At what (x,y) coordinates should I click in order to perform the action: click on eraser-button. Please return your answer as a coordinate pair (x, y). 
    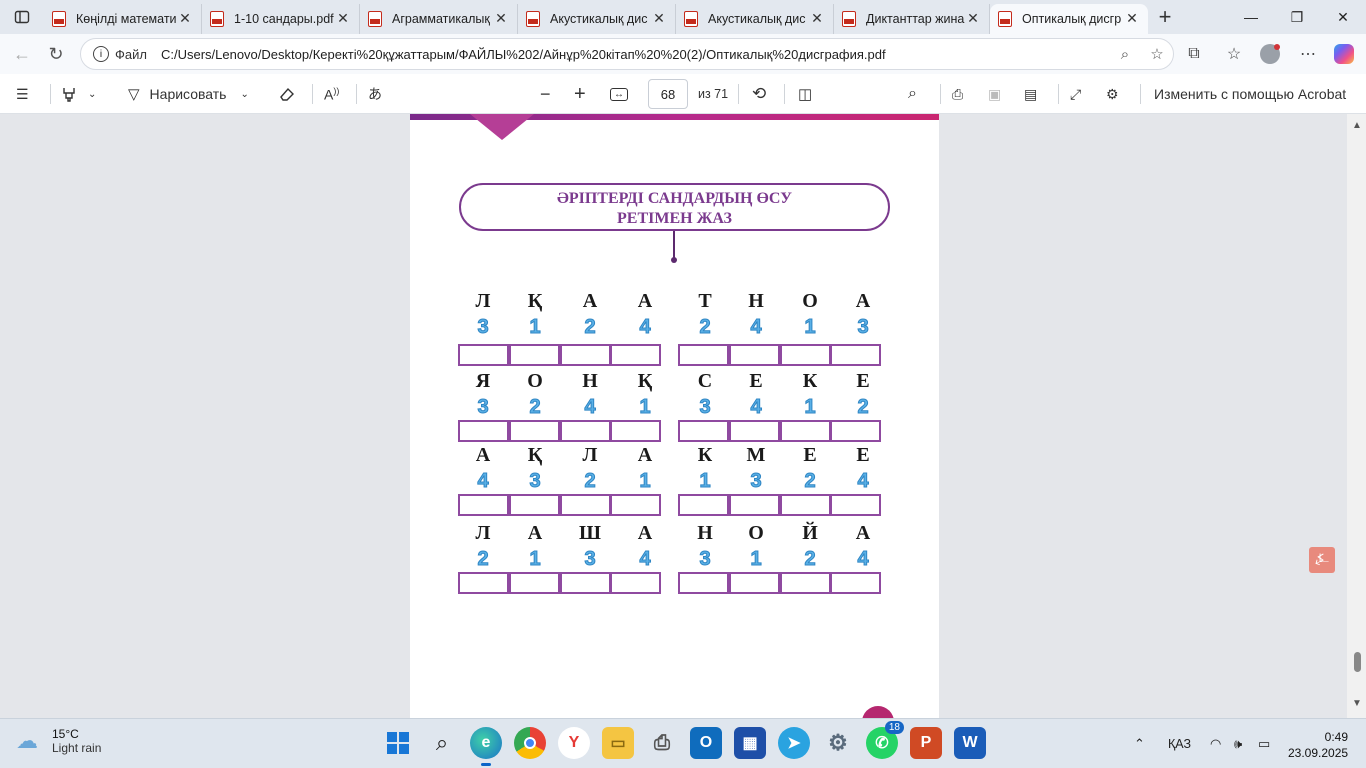
    Looking at the image, I should click on (287, 94).